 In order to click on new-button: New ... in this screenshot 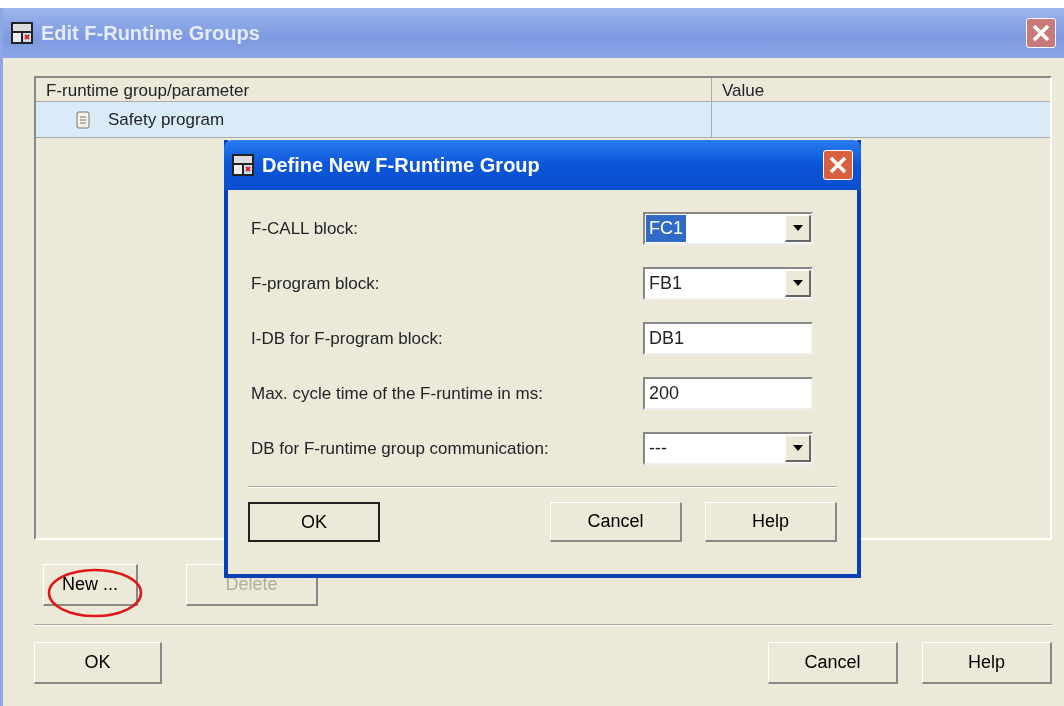, I will do `click(90, 585)`.